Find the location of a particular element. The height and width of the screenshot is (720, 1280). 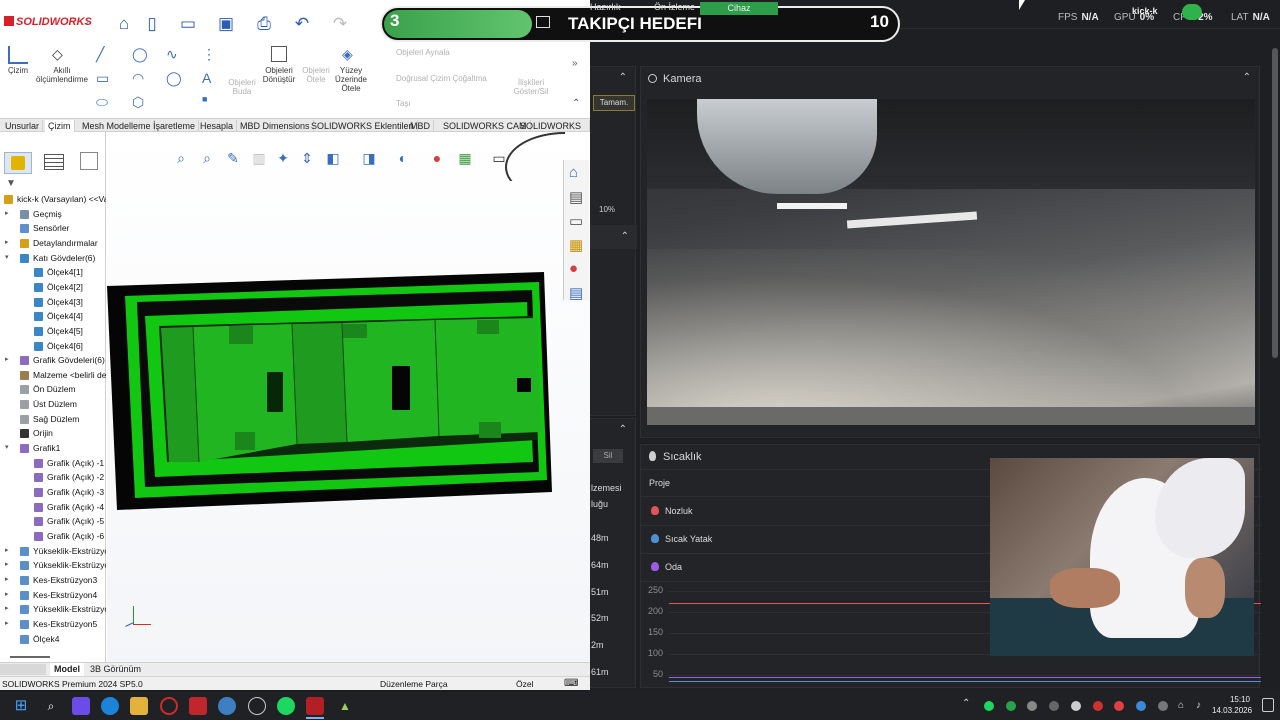

custom-properties-icon: ▤ is located at coordinates (576, 293).